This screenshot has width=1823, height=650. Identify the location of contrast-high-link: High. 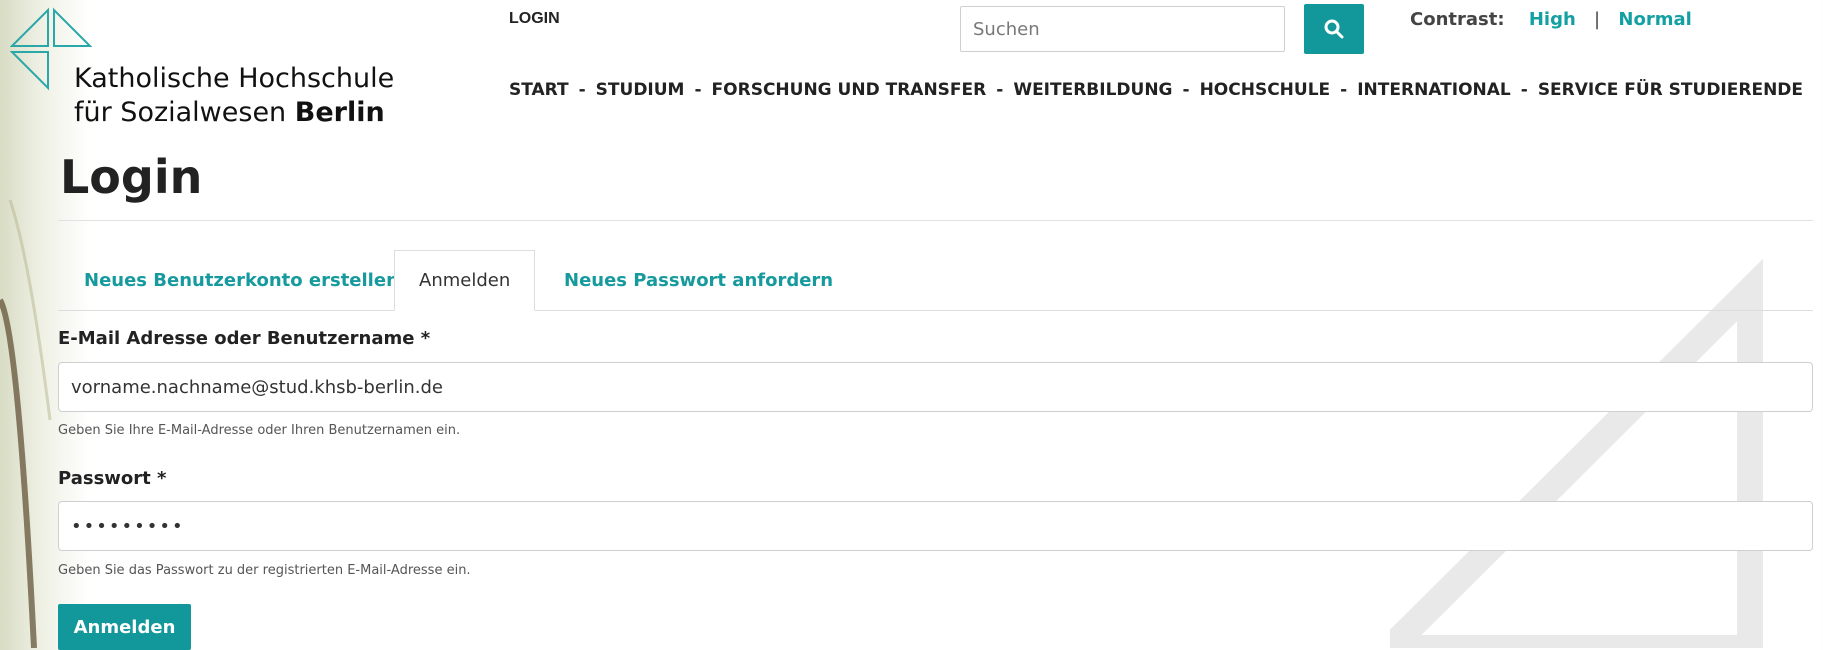
(1552, 19).